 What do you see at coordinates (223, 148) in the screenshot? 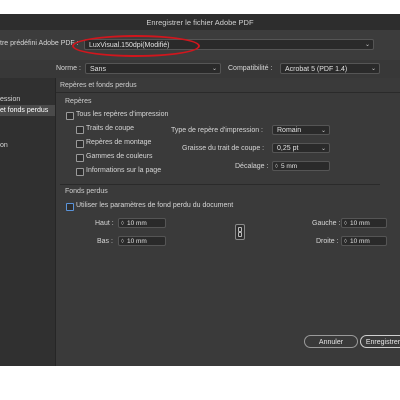
I see `trim-weight-label: Graisse du trait de coupe :` at bounding box center [223, 148].